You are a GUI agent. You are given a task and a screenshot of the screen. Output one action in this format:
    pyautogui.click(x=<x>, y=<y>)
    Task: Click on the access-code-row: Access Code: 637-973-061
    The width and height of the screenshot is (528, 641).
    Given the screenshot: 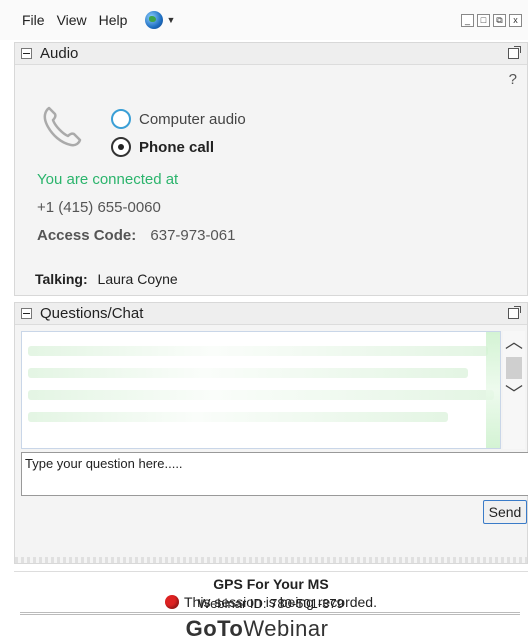 What is the action you would take?
    pyautogui.click(x=136, y=235)
    